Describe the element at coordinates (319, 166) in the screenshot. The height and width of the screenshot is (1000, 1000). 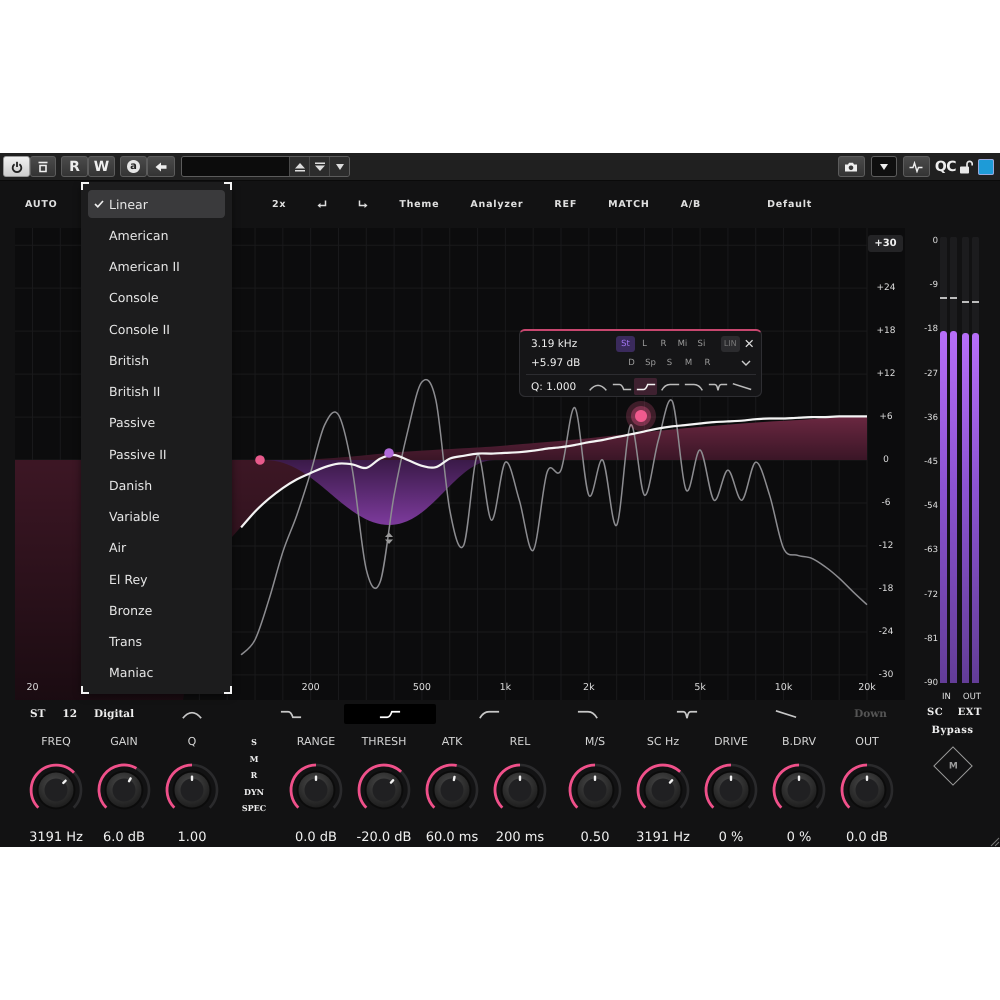
I see `next-preset-button` at that location.